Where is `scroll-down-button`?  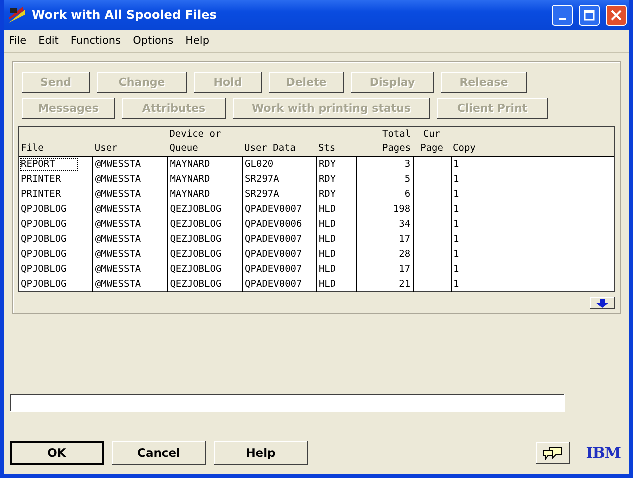 scroll-down-button is located at coordinates (602, 303).